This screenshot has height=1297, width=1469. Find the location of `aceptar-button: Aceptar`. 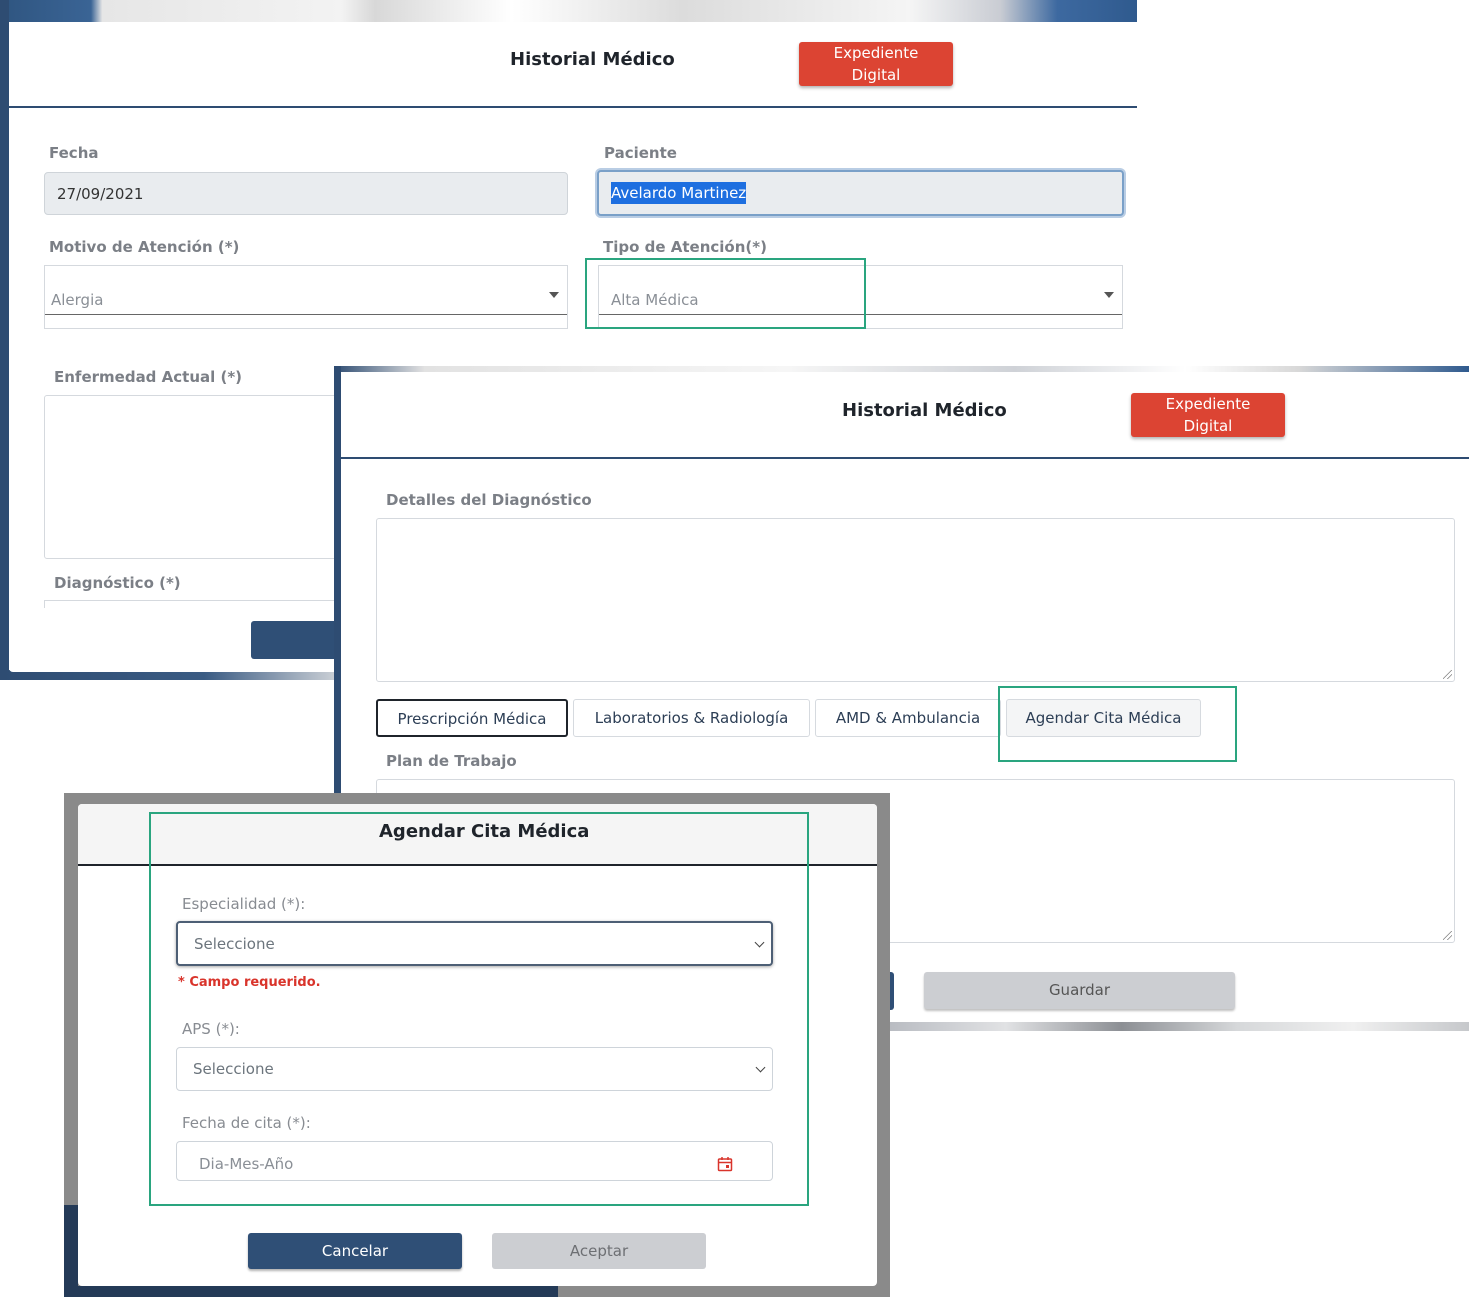

aceptar-button: Aceptar is located at coordinates (599, 1251).